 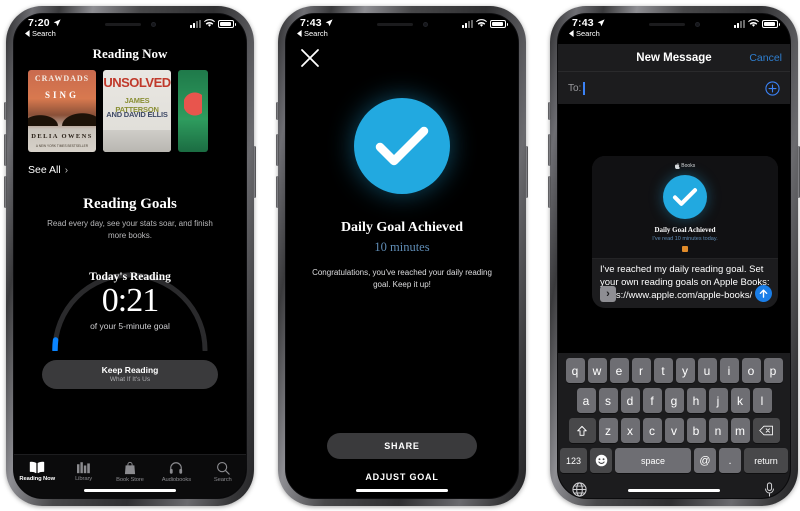 What do you see at coordinates (37, 471) in the screenshot?
I see `tab-reading-now: Reading Now` at bounding box center [37, 471].